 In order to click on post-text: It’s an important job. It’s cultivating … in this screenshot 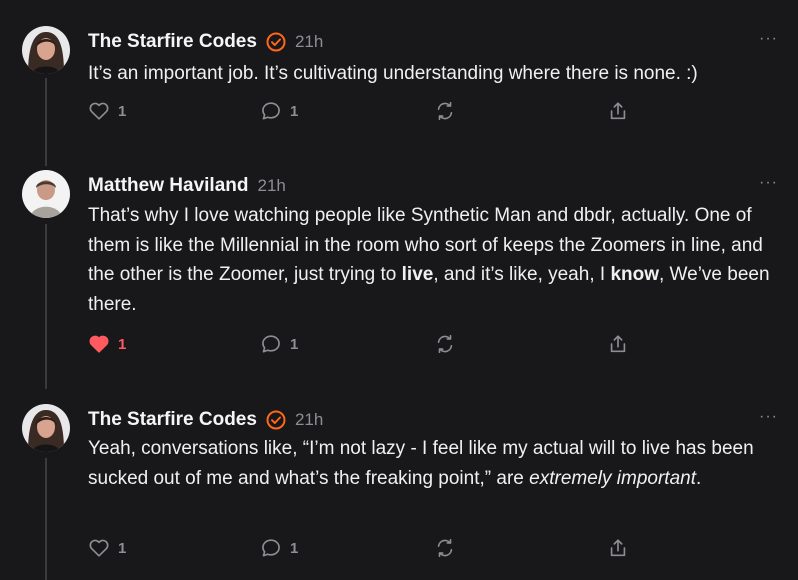, I will do `click(438, 74)`.